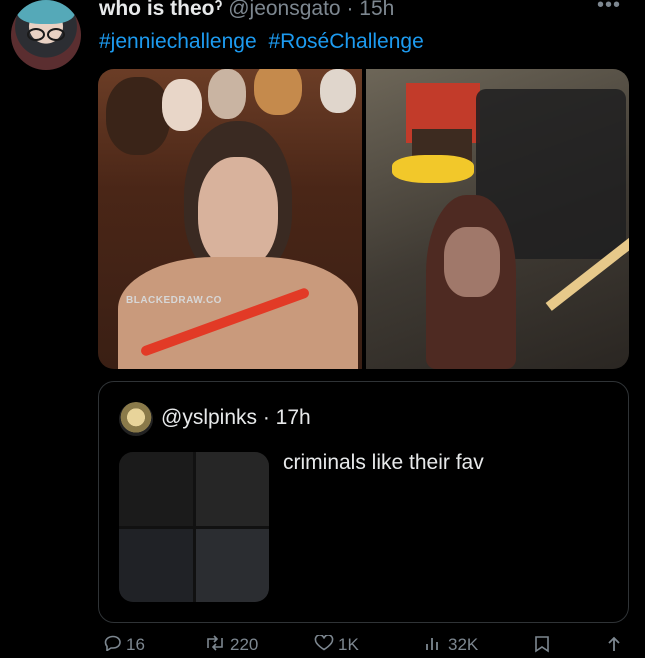  Describe the element at coordinates (311, 10) in the screenshot. I see `author-handle-time: @jeonsgato · 15h` at that location.